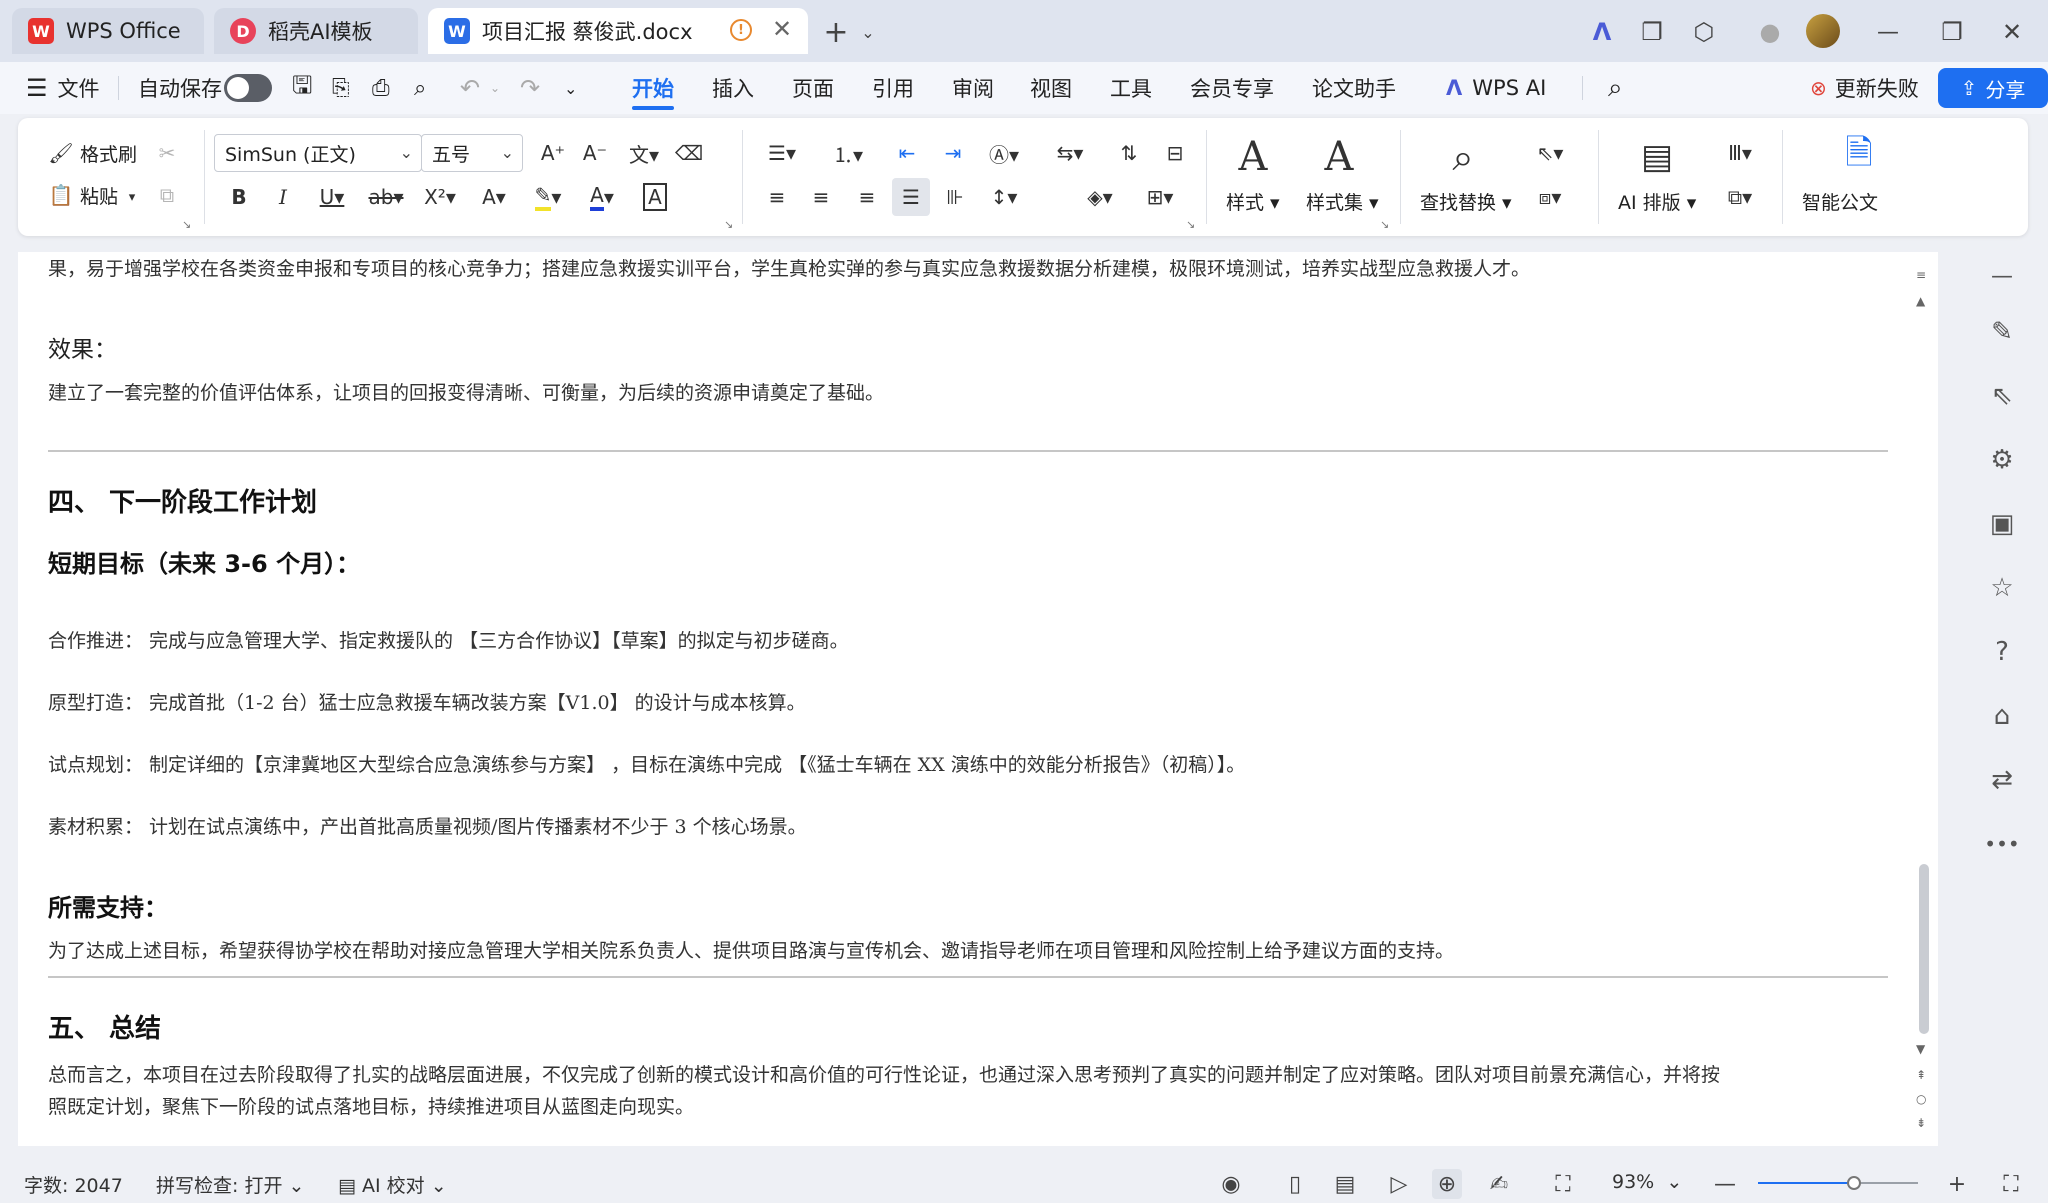 The image size is (2048, 1203). What do you see at coordinates (108, 153) in the screenshot?
I see `format-painter-button: 格式刷` at bounding box center [108, 153].